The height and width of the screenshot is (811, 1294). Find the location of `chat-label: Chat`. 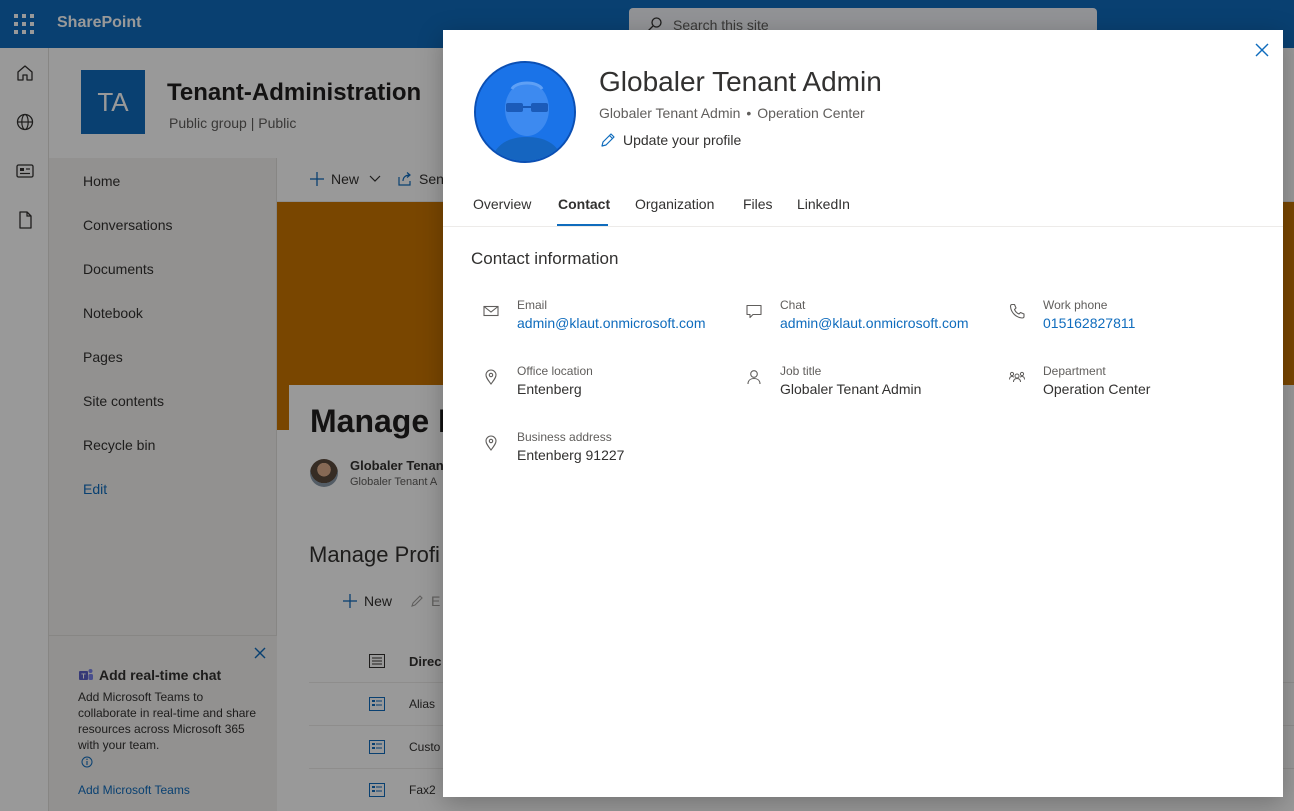

chat-label: Chat is located at coordinates (793, 305).